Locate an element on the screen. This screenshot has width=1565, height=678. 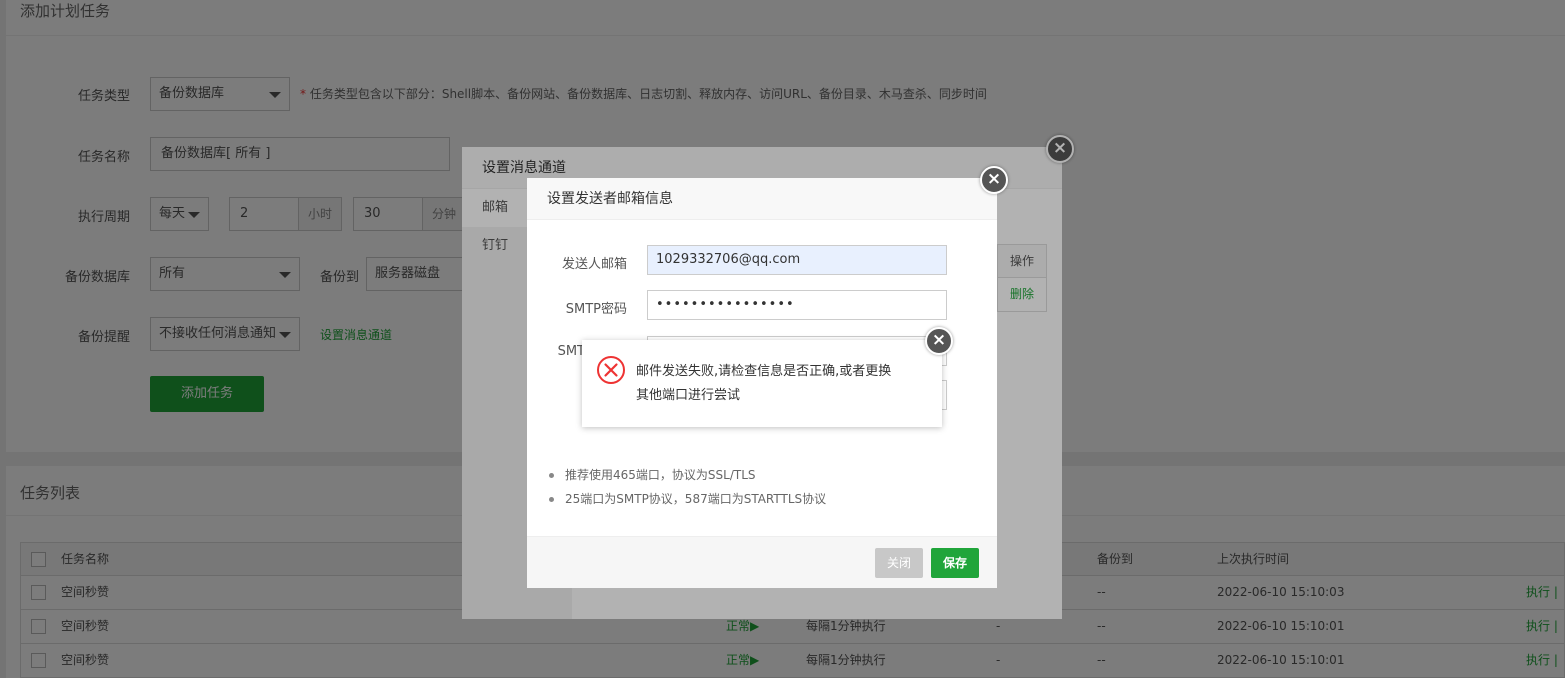
tip-item: 25端口为SMTP协议，587端口为STARTTLS协议 is located at coordinates (687, 499).